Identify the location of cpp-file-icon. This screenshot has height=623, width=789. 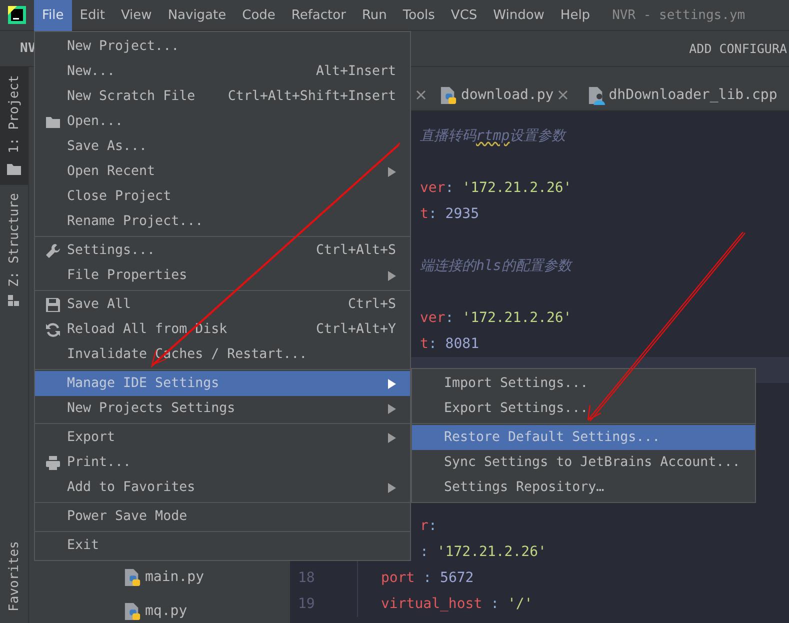
(596, 95).